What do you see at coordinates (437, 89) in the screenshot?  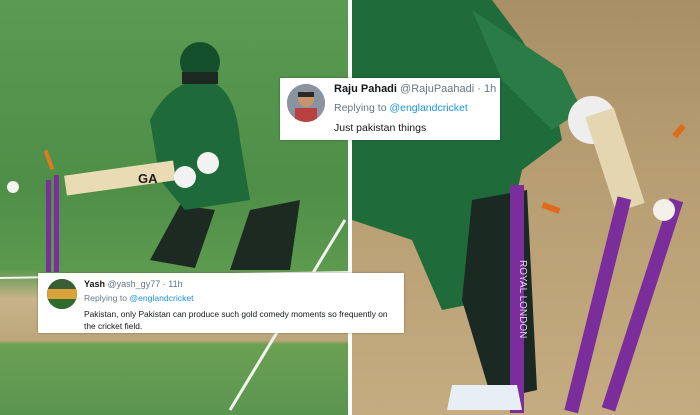 I see `author-handle: @RajuPaahadi` at bounding box center [437, 89].